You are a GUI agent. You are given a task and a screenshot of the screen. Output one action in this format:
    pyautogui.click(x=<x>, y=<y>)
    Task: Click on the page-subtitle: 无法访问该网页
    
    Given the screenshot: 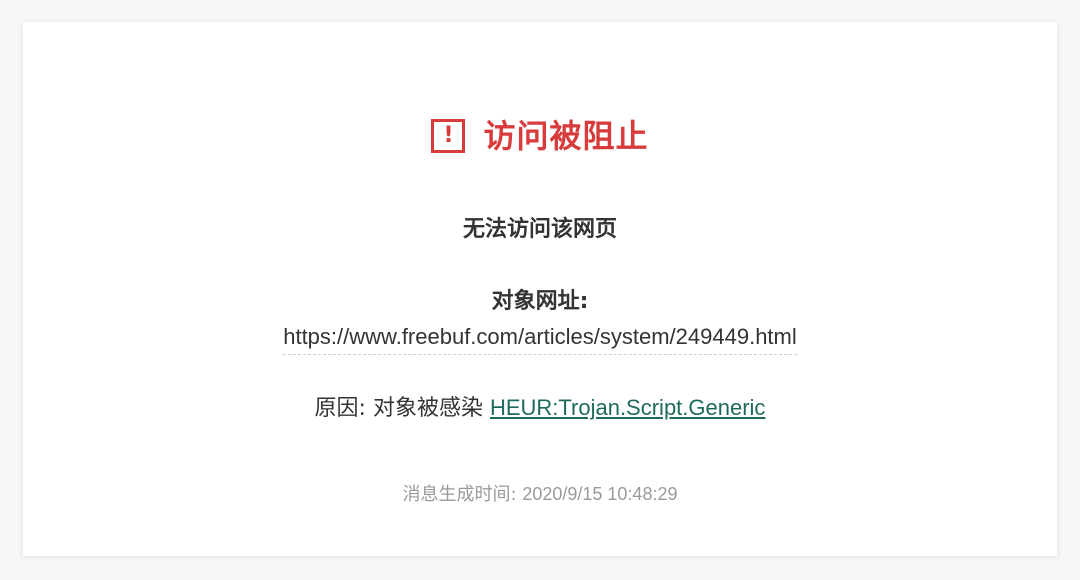 What is the action you would take?
    pyautogui.click(x=539, y=229)
    